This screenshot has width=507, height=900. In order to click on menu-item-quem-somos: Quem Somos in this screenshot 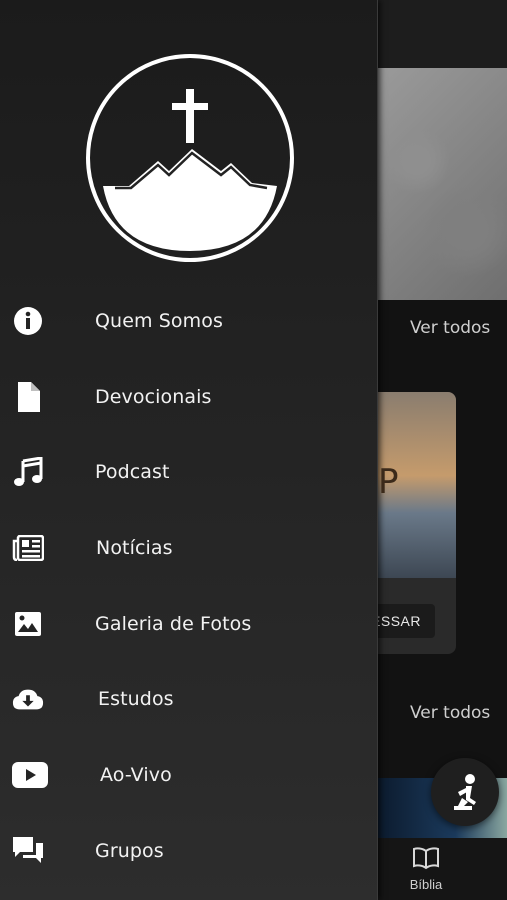, I will do `click(189, 321)`.